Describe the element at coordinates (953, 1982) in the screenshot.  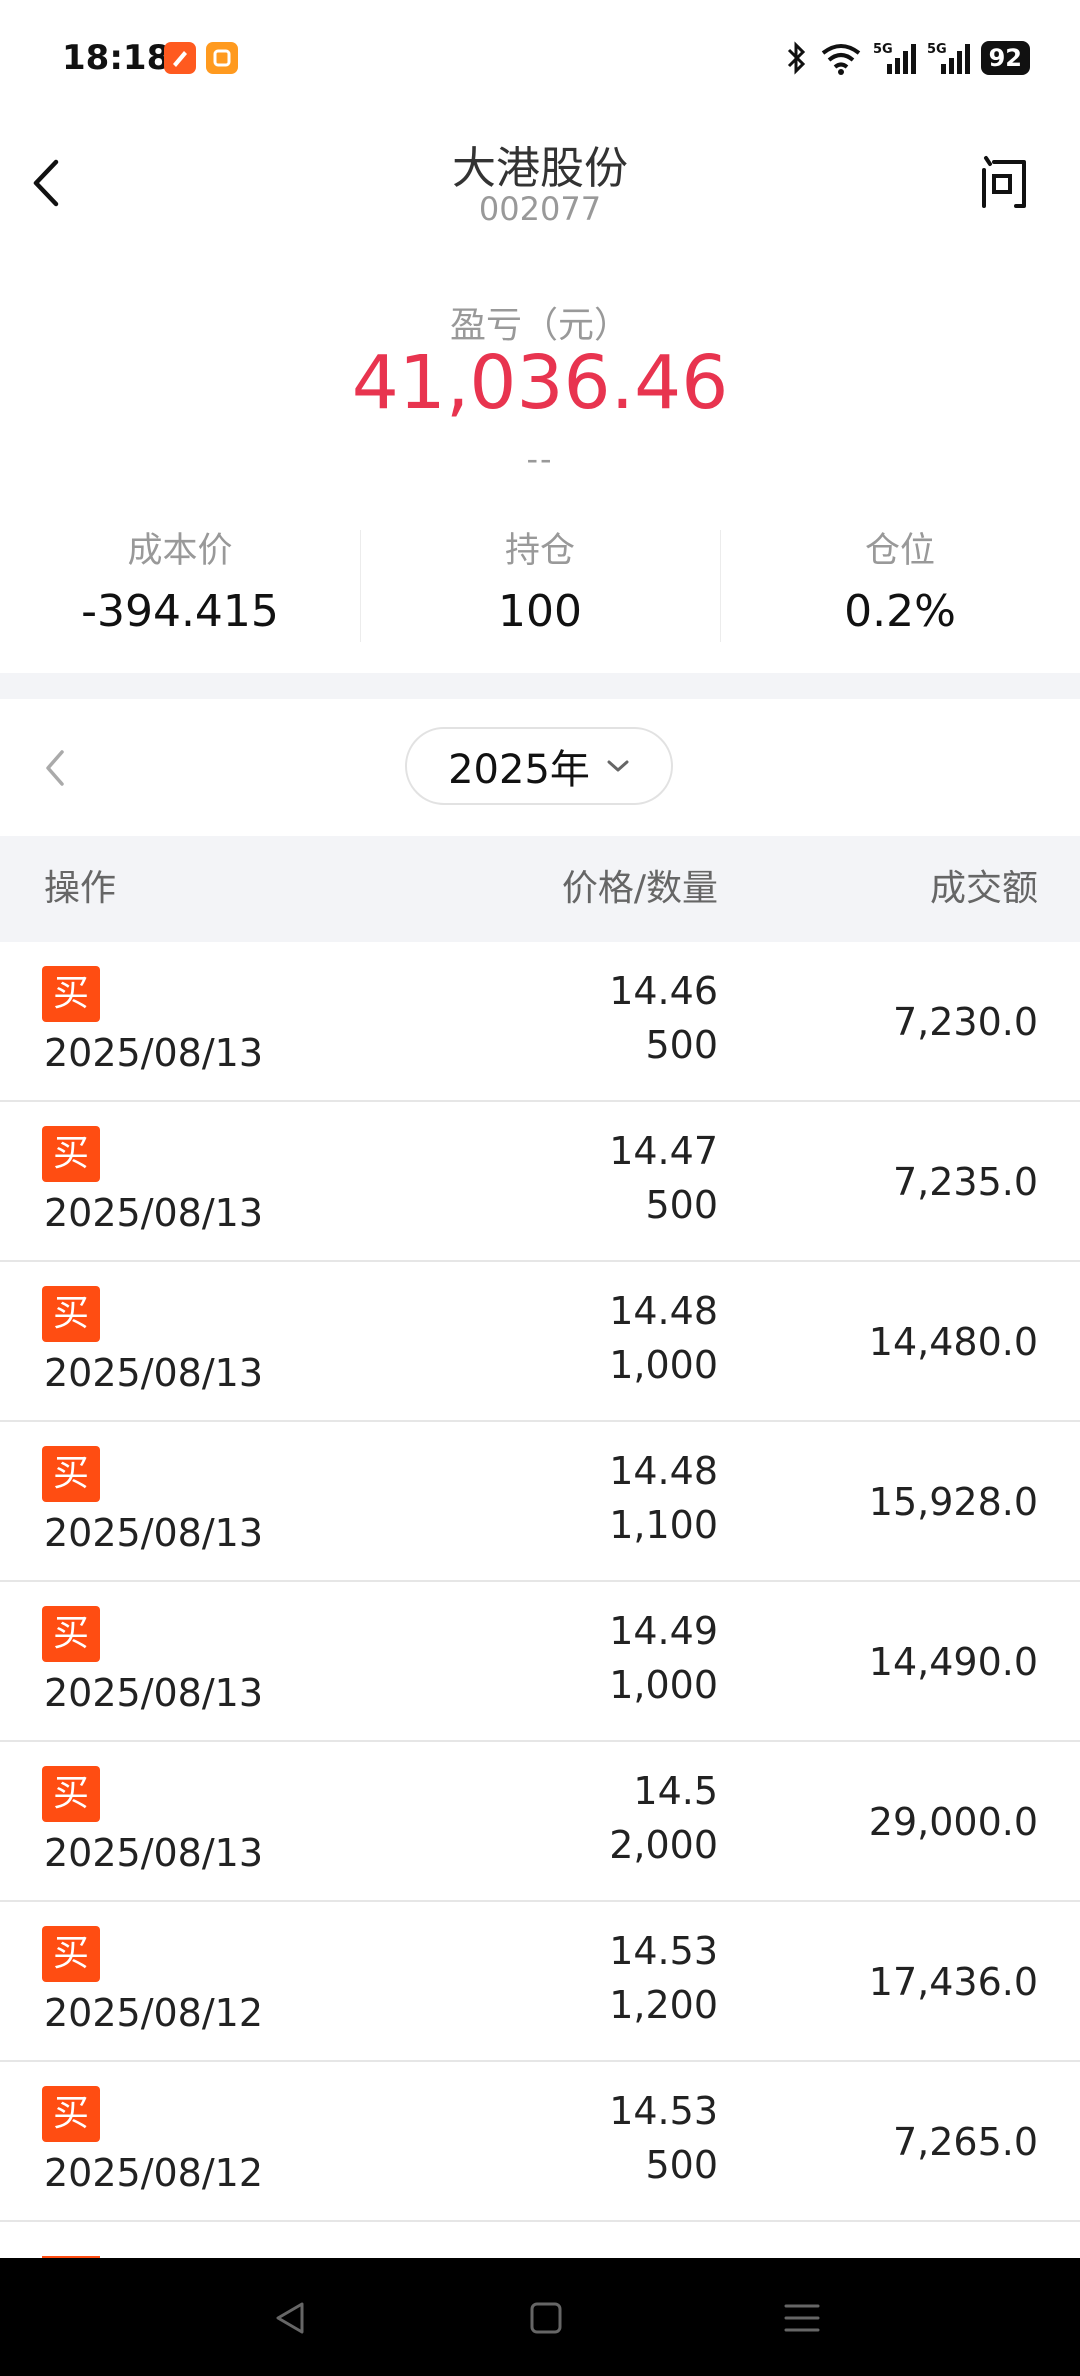
I see `trade-amount: 17,436.0` at that location.